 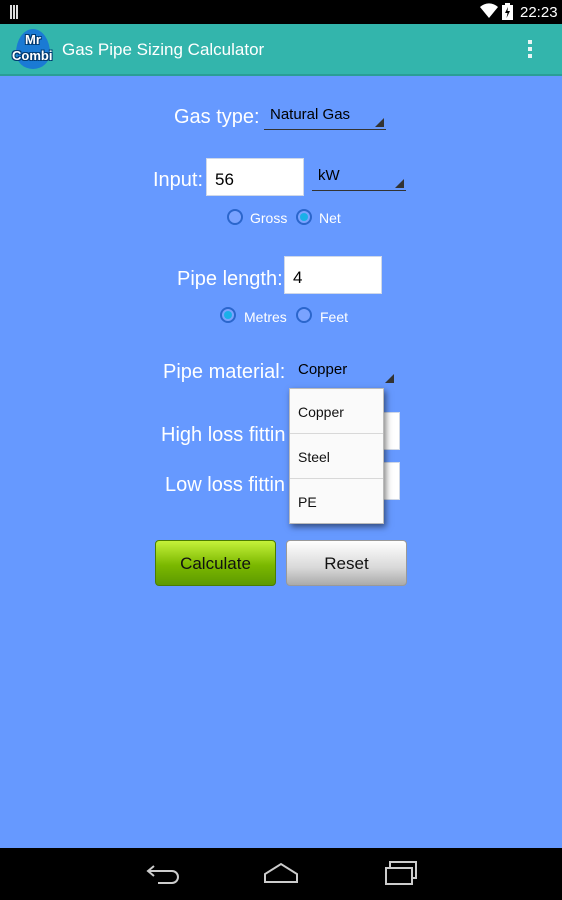 I want to click on input-unit-spinner: kW, so click(x=359, y=178).